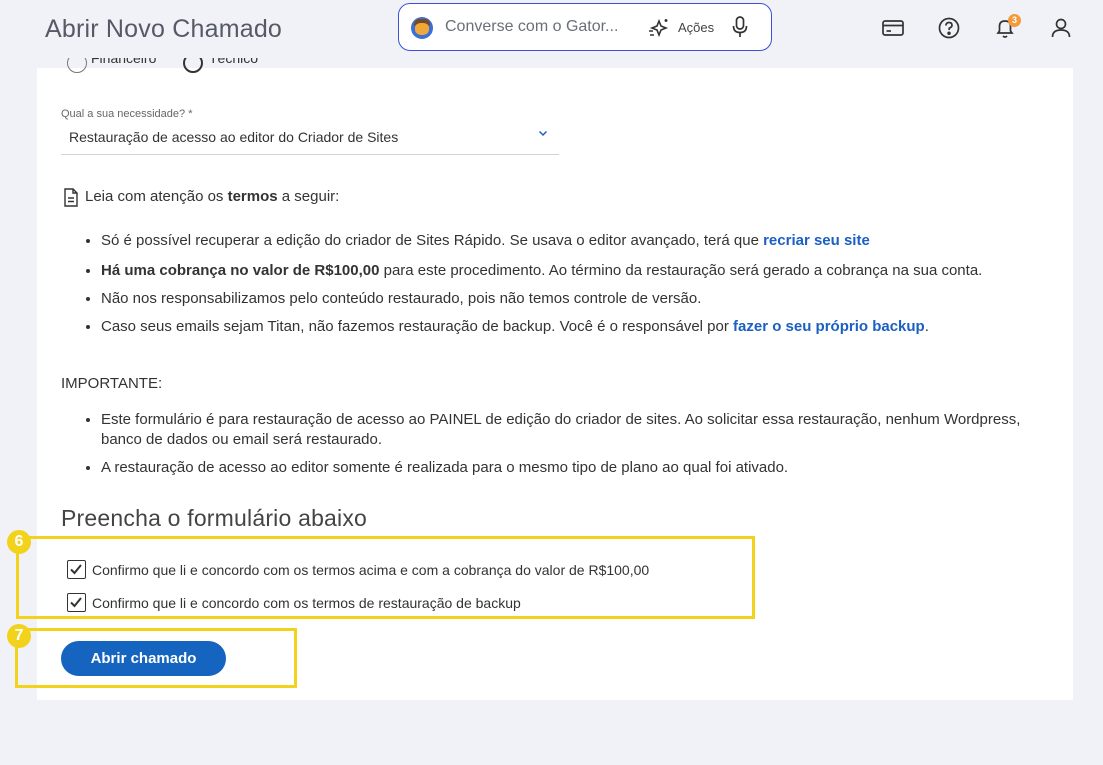 The height and width of the screenshot is (765, 1103). What do you see at coordinates (816, 240) in the screenshot?
I see `recreate-site-link: recriar seu site` at bounding box center [816, 240].